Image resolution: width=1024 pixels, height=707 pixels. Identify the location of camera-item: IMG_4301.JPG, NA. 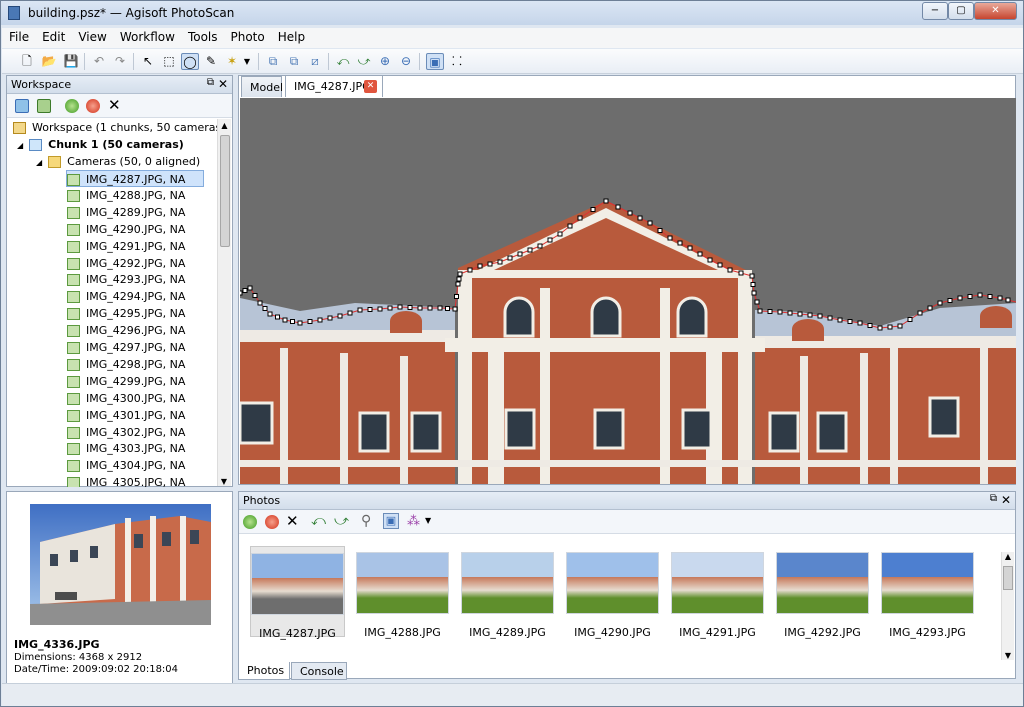
(126, 415).